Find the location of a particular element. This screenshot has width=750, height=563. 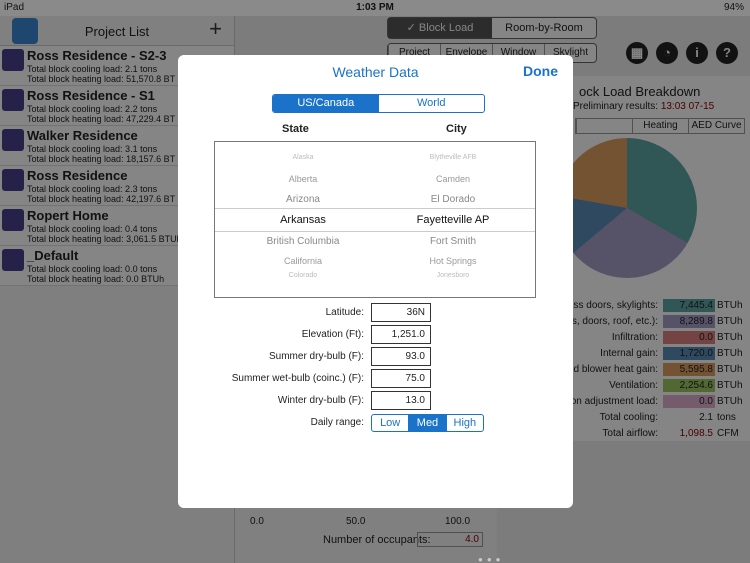

picker-state: Alaska is located at coordinates (303, 157).